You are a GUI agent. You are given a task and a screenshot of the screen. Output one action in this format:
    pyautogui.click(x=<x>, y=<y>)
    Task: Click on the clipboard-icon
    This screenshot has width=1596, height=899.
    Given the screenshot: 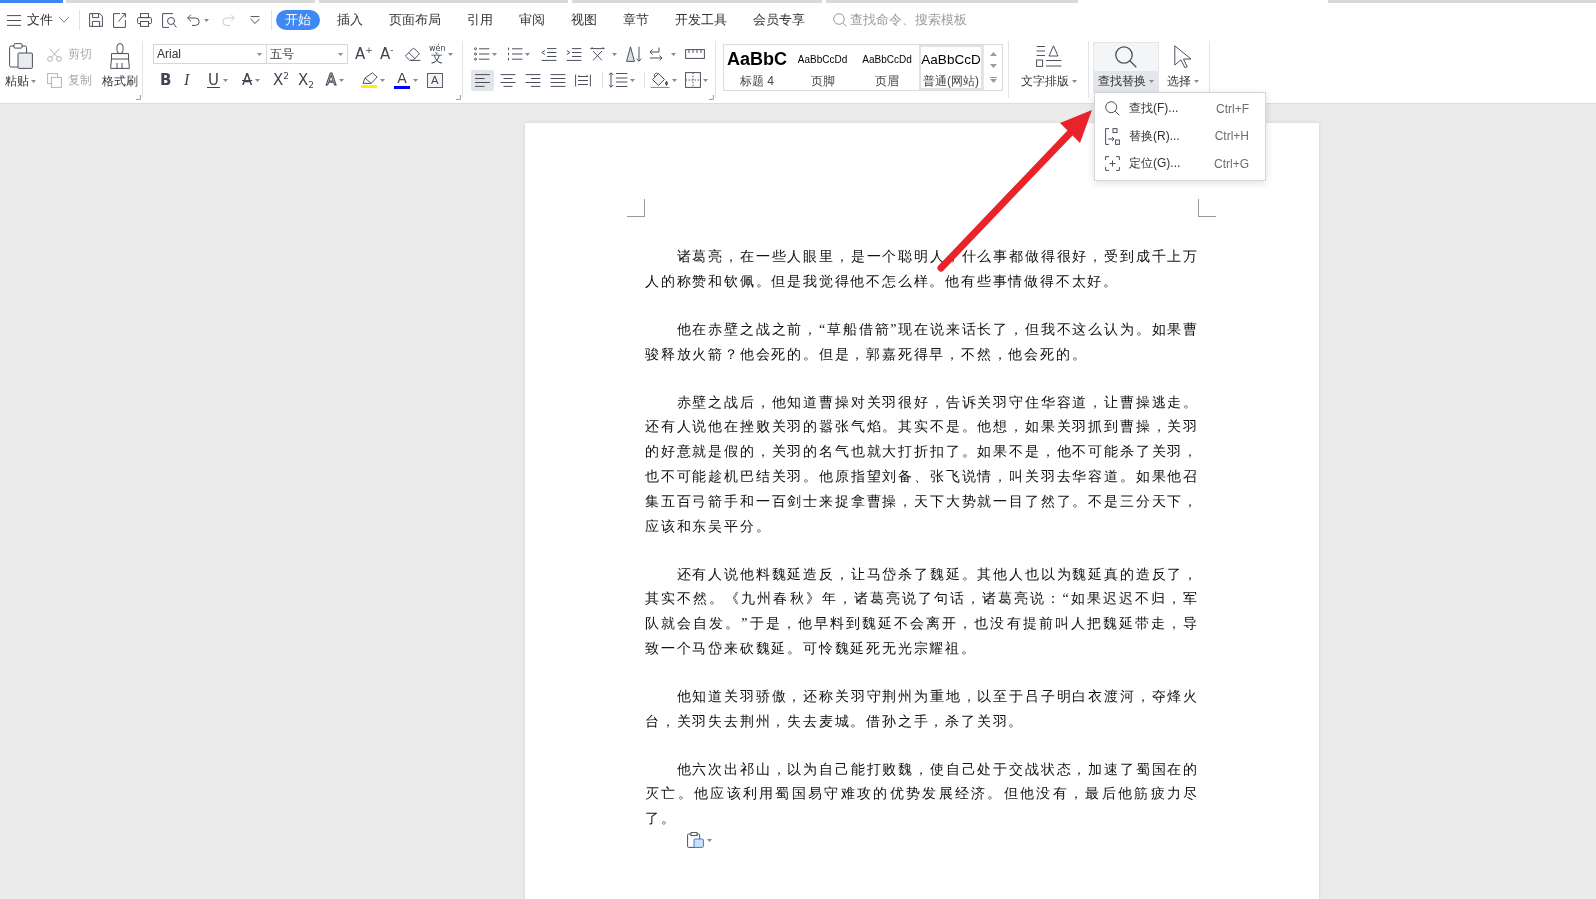 What is the action you would take?
    pyautogui.click(x=20, y=56)
    